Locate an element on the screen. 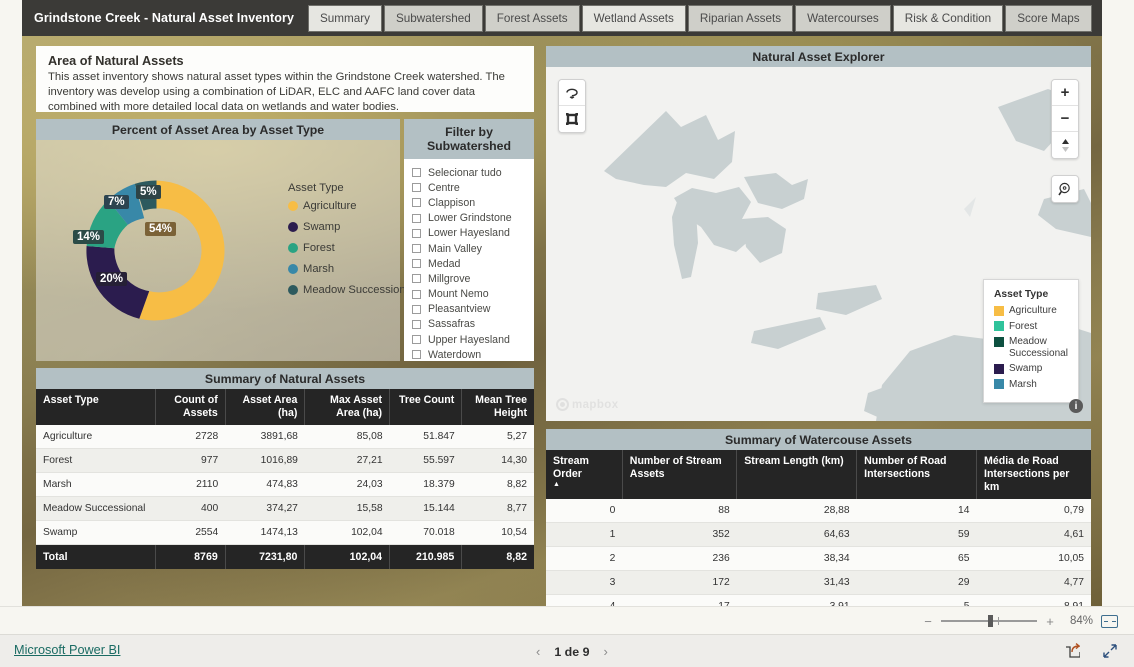 The height and width of the screenshot is (667, 1134). map-legend-label: Agriculture is located at coordinates (1033, 310).